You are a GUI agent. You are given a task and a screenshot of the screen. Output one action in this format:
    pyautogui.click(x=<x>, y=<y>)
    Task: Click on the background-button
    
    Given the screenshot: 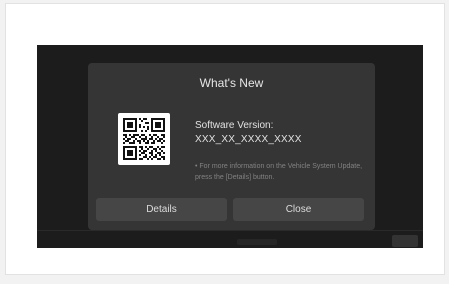 What is the action you would take?
    pyautogui.click(x=405, y=241)
    